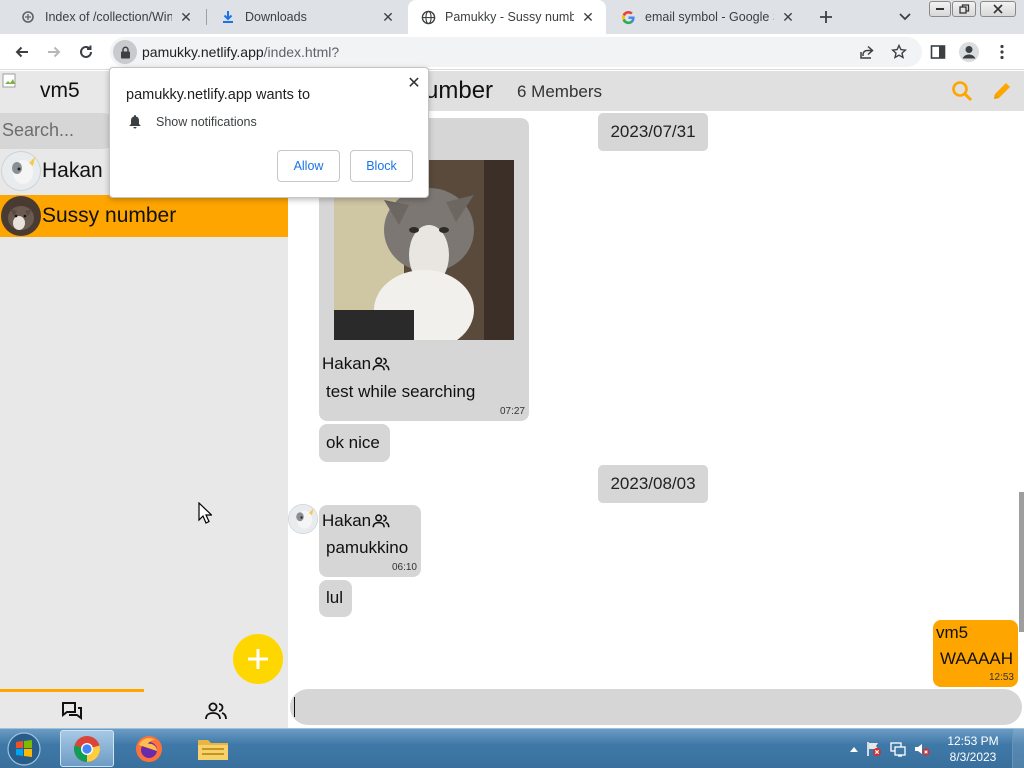 The image size is (1024, 768). I want to click on chevron-up-icon, so click(854, 749).